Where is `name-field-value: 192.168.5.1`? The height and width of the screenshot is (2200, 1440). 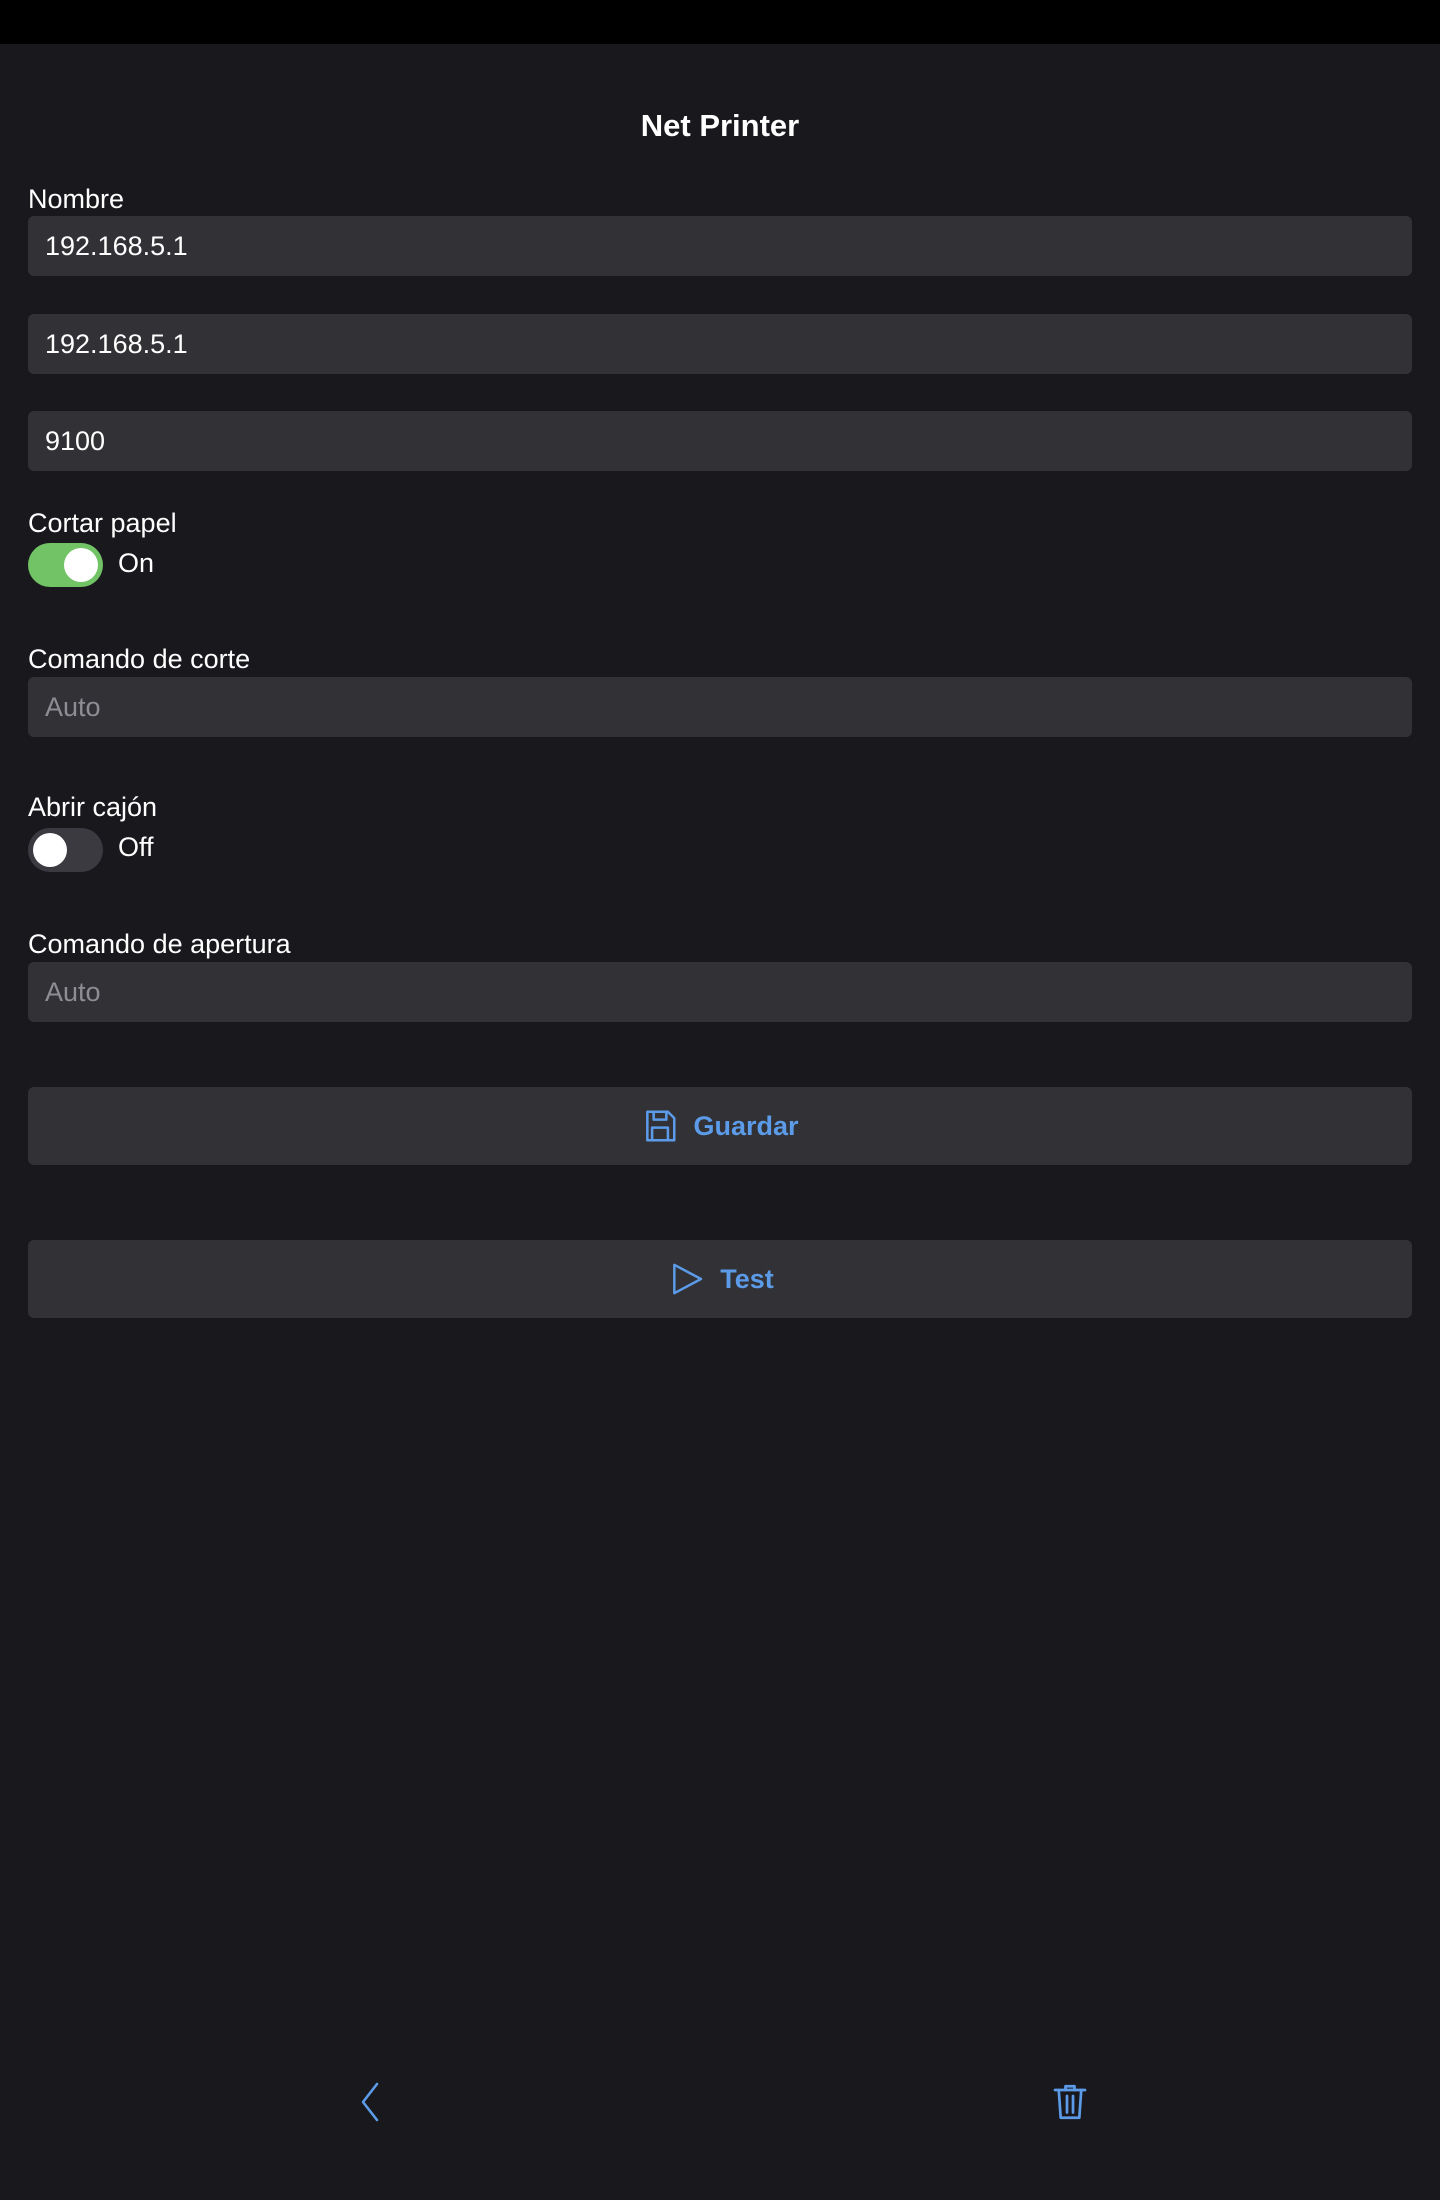 name-field-value: 192.168.5.1 is located at coordinates (116, 245).